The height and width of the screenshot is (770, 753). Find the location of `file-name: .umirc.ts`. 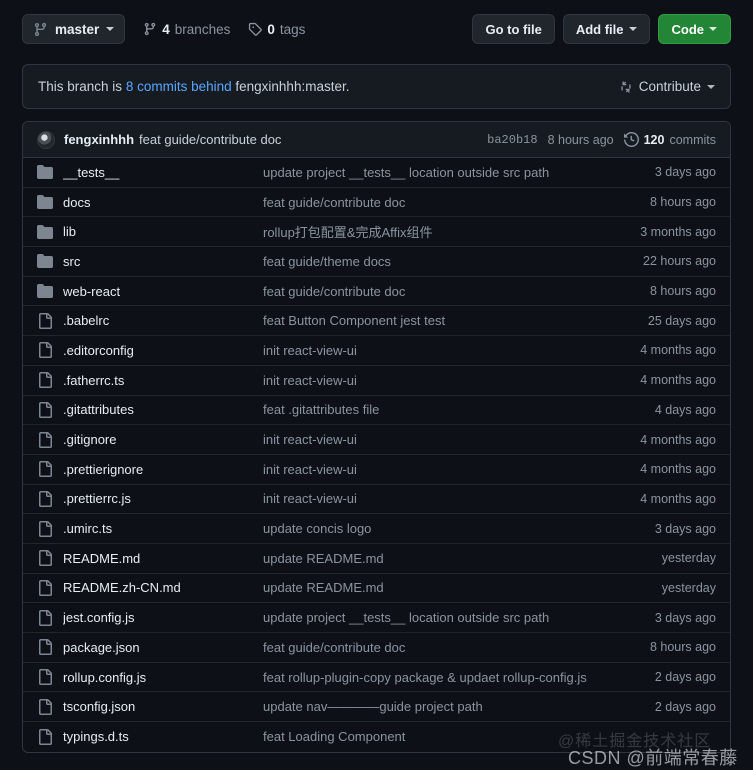

file-name: .umirc.ts is located at coordinates (163, 528).